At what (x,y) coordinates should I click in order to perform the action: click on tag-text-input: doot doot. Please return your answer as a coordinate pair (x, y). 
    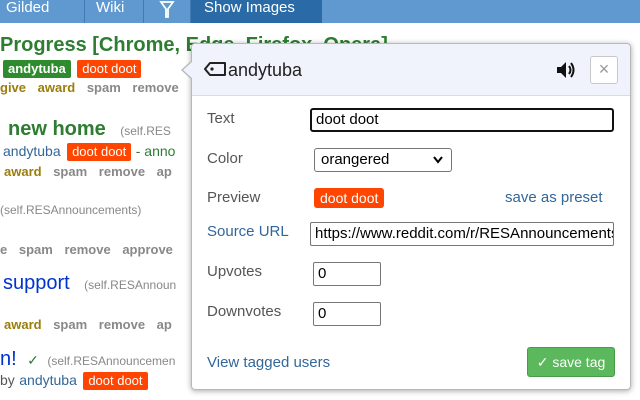
    Looking at the image, I should click on (462, 120).